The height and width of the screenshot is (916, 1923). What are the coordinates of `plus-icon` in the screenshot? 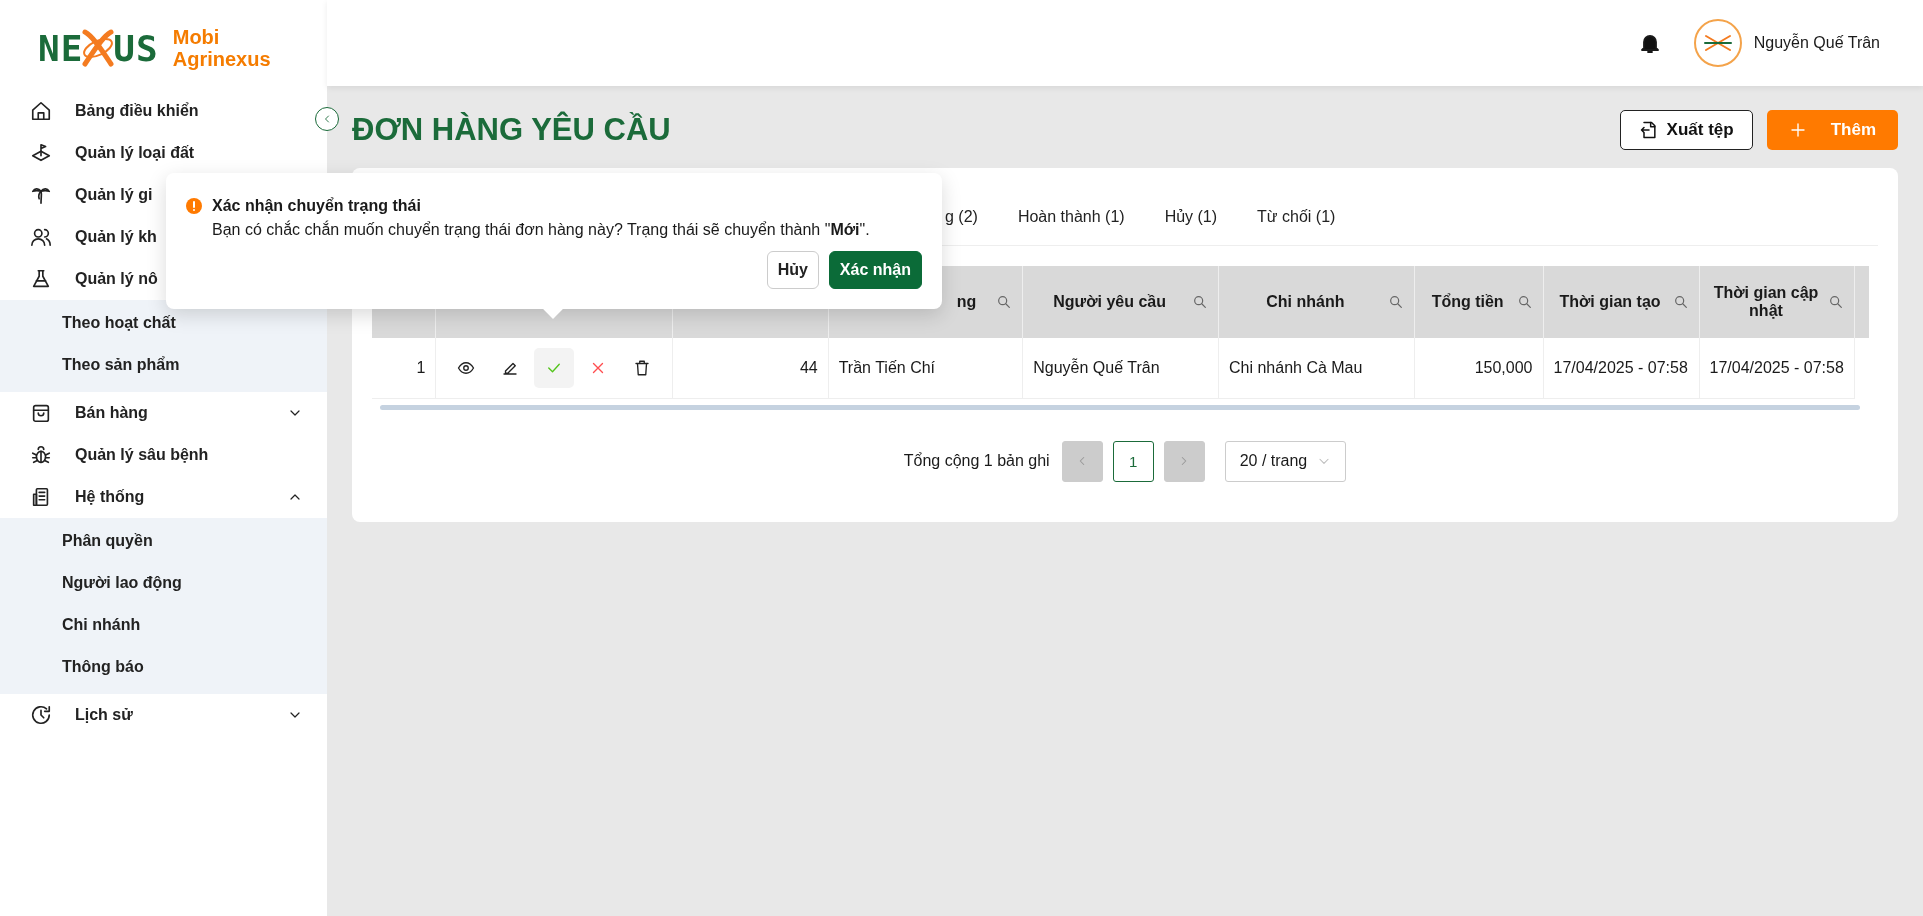 It's located at (1797, 130).